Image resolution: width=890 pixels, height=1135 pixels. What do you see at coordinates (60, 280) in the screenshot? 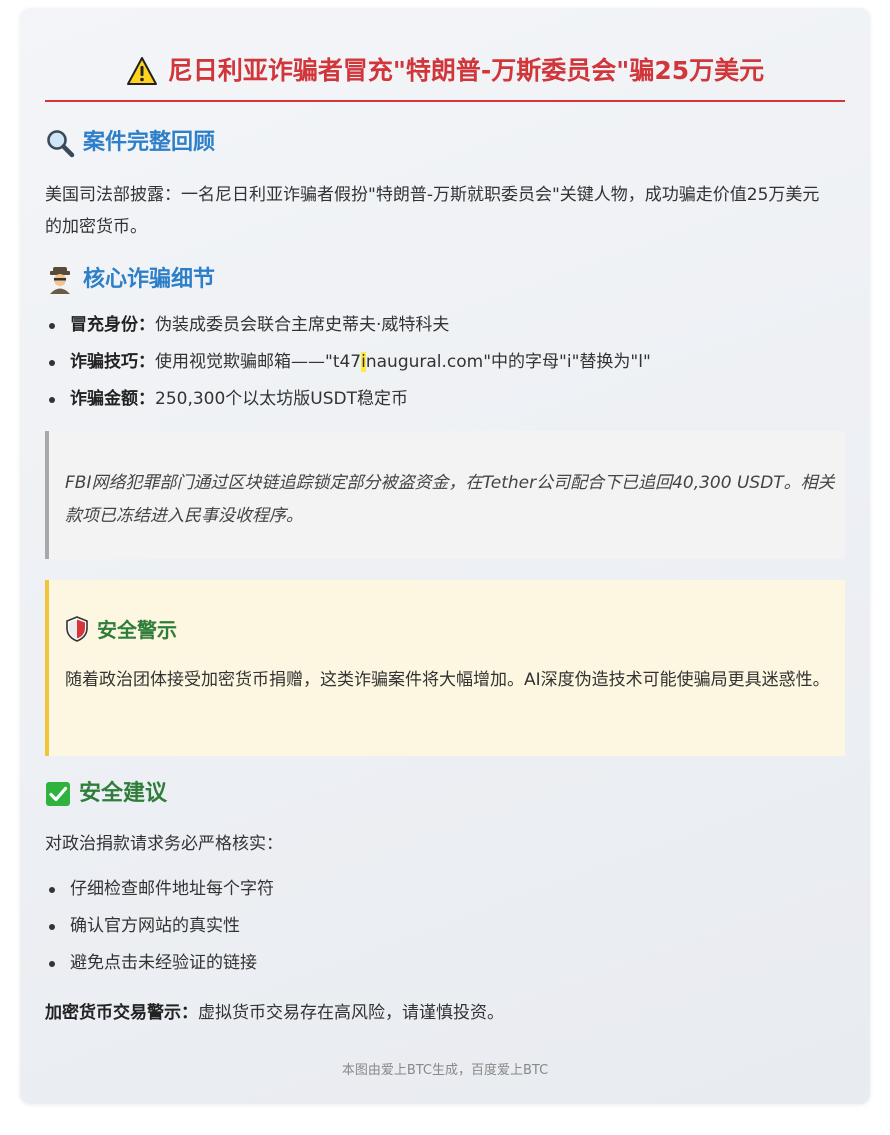
I see `detective-icon` at bounding box center [60, 280].